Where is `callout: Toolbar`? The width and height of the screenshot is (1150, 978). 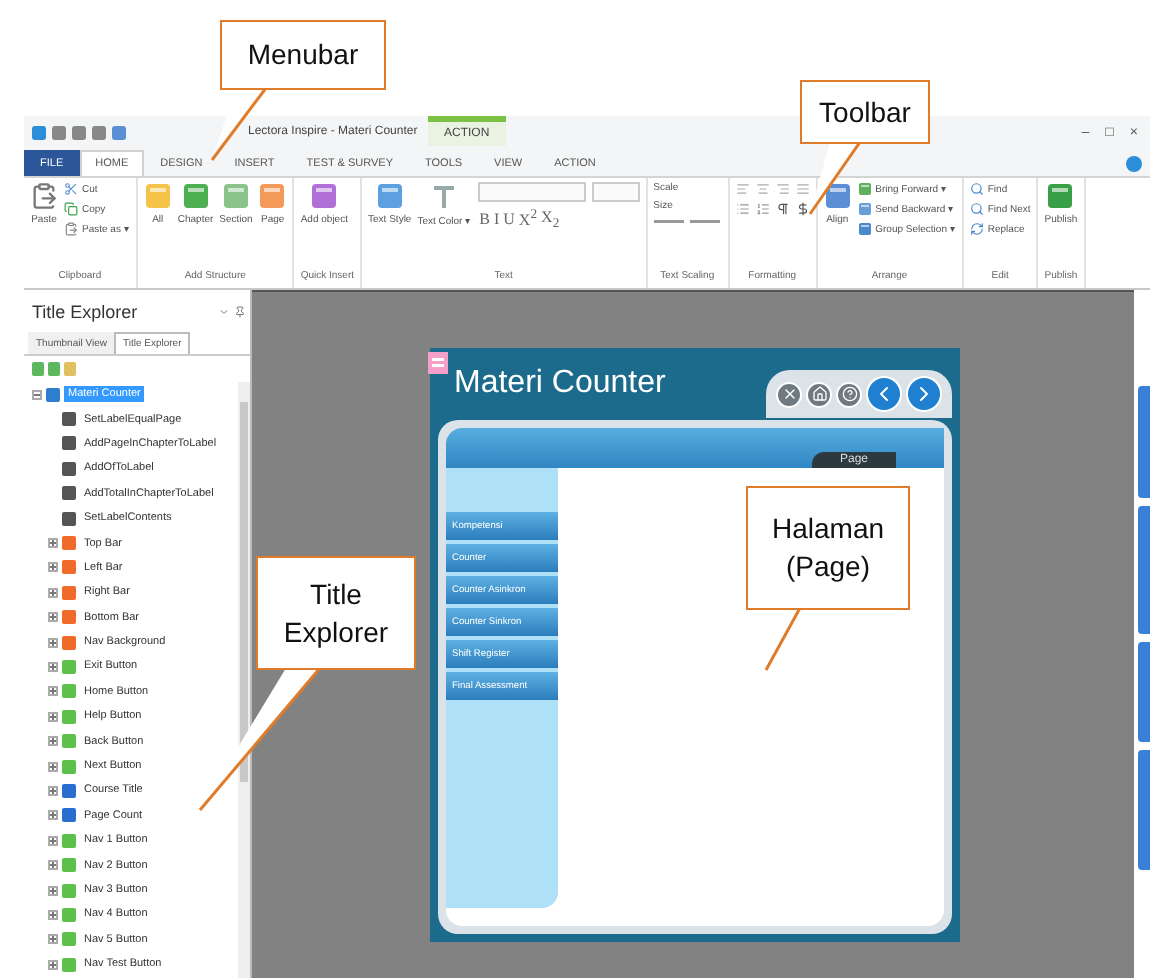
callout: Toolbar is located at coordinates (865, 112).